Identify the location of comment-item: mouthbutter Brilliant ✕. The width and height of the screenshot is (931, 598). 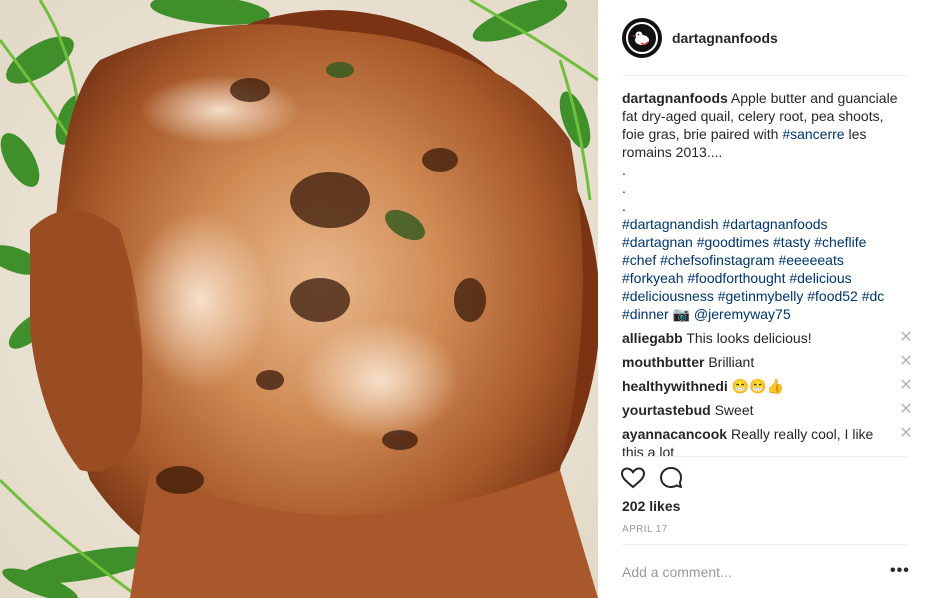
(769, 362).